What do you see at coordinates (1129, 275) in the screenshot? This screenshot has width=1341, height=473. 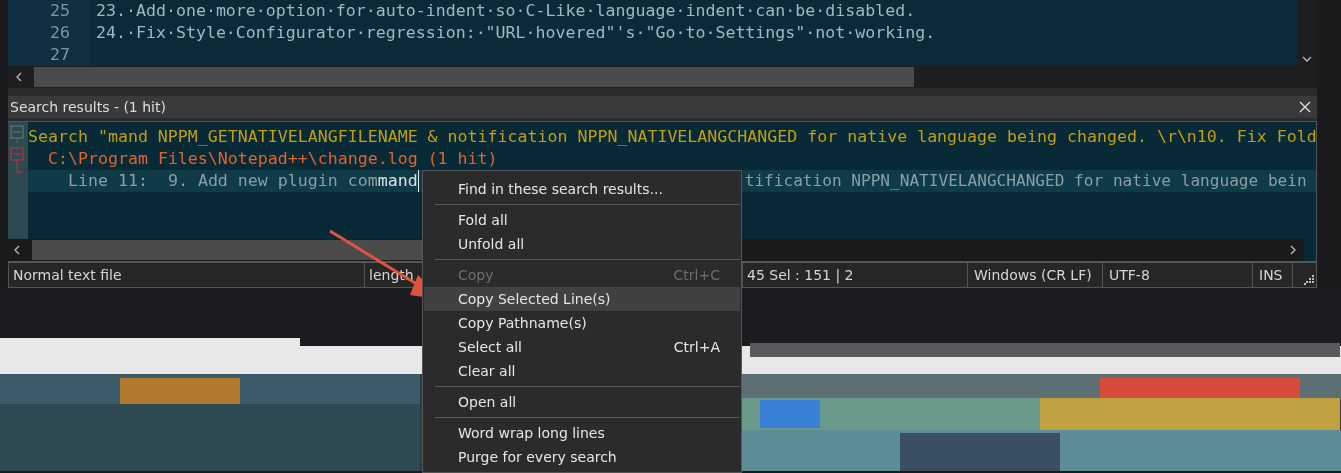 I see `status-text: UTF-8` at bounding box center [1129, 275].